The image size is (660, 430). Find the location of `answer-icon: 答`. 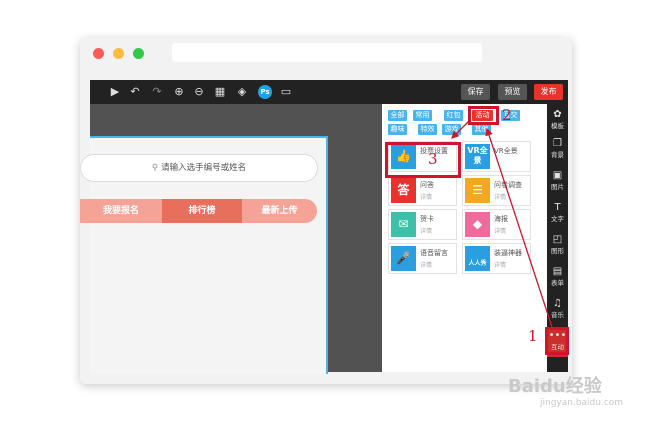

answer-icon: 答 is located at coordinates (403, 190).